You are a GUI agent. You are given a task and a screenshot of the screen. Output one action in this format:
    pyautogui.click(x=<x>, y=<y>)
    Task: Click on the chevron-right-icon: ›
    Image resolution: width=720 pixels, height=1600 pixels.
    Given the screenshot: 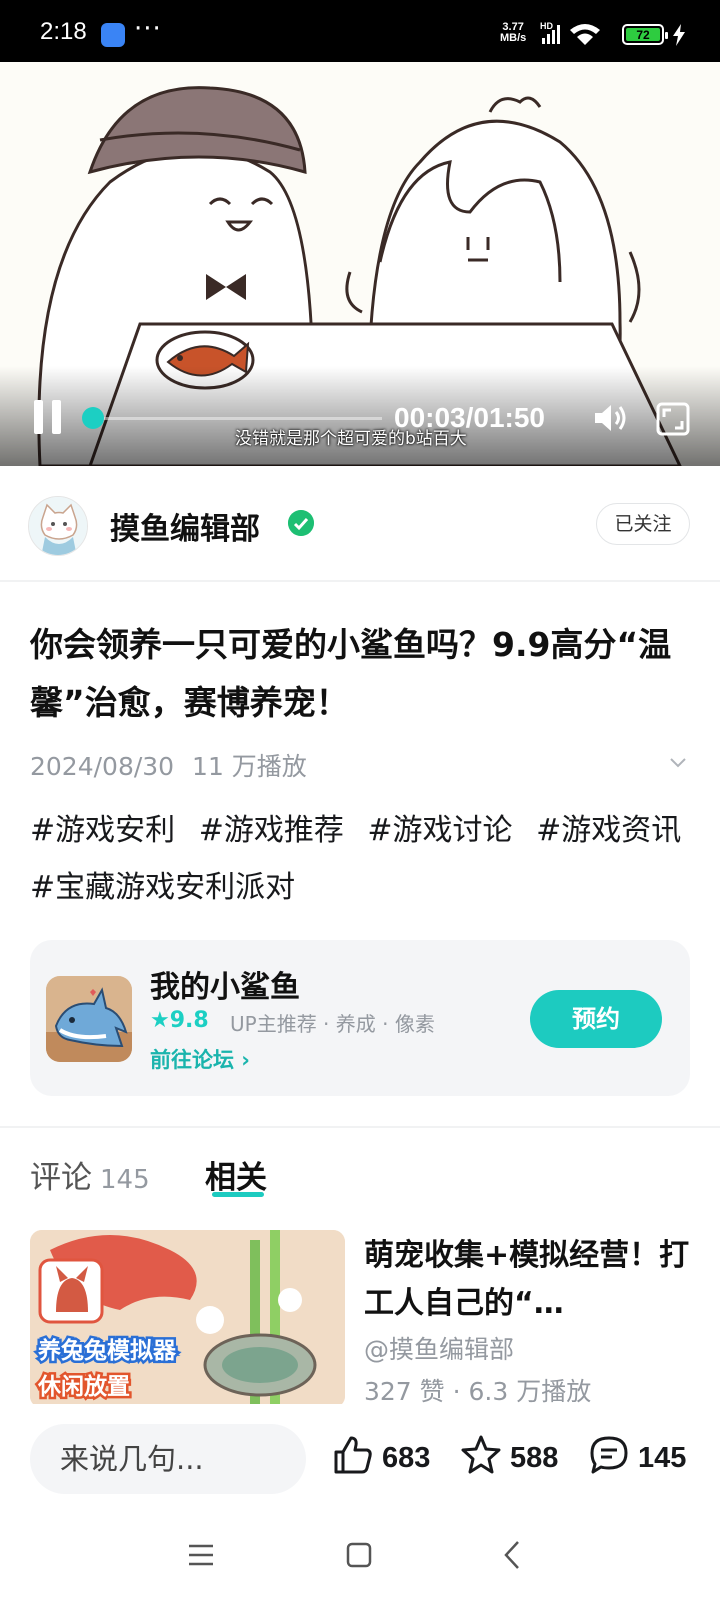 What is the action you would take?
    pyautogui.click(x=242, y=1060)
    